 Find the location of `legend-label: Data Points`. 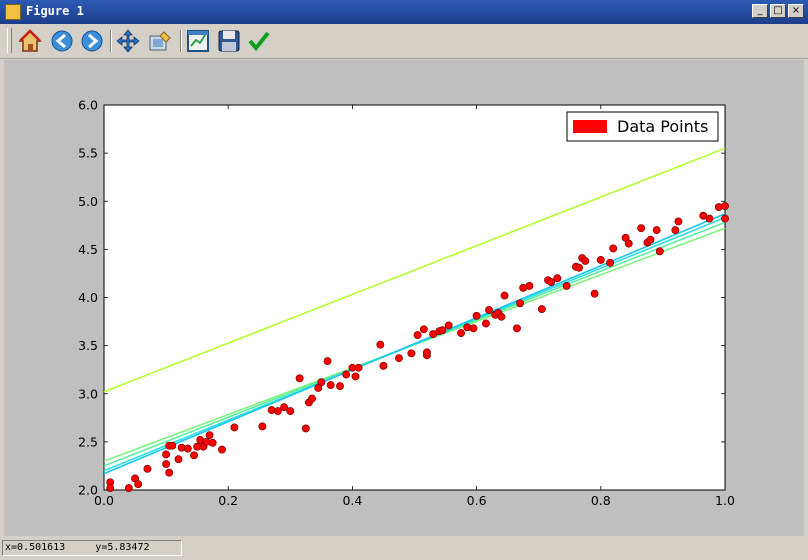

legend-label: Data Points is located at coordinates (662, 126).